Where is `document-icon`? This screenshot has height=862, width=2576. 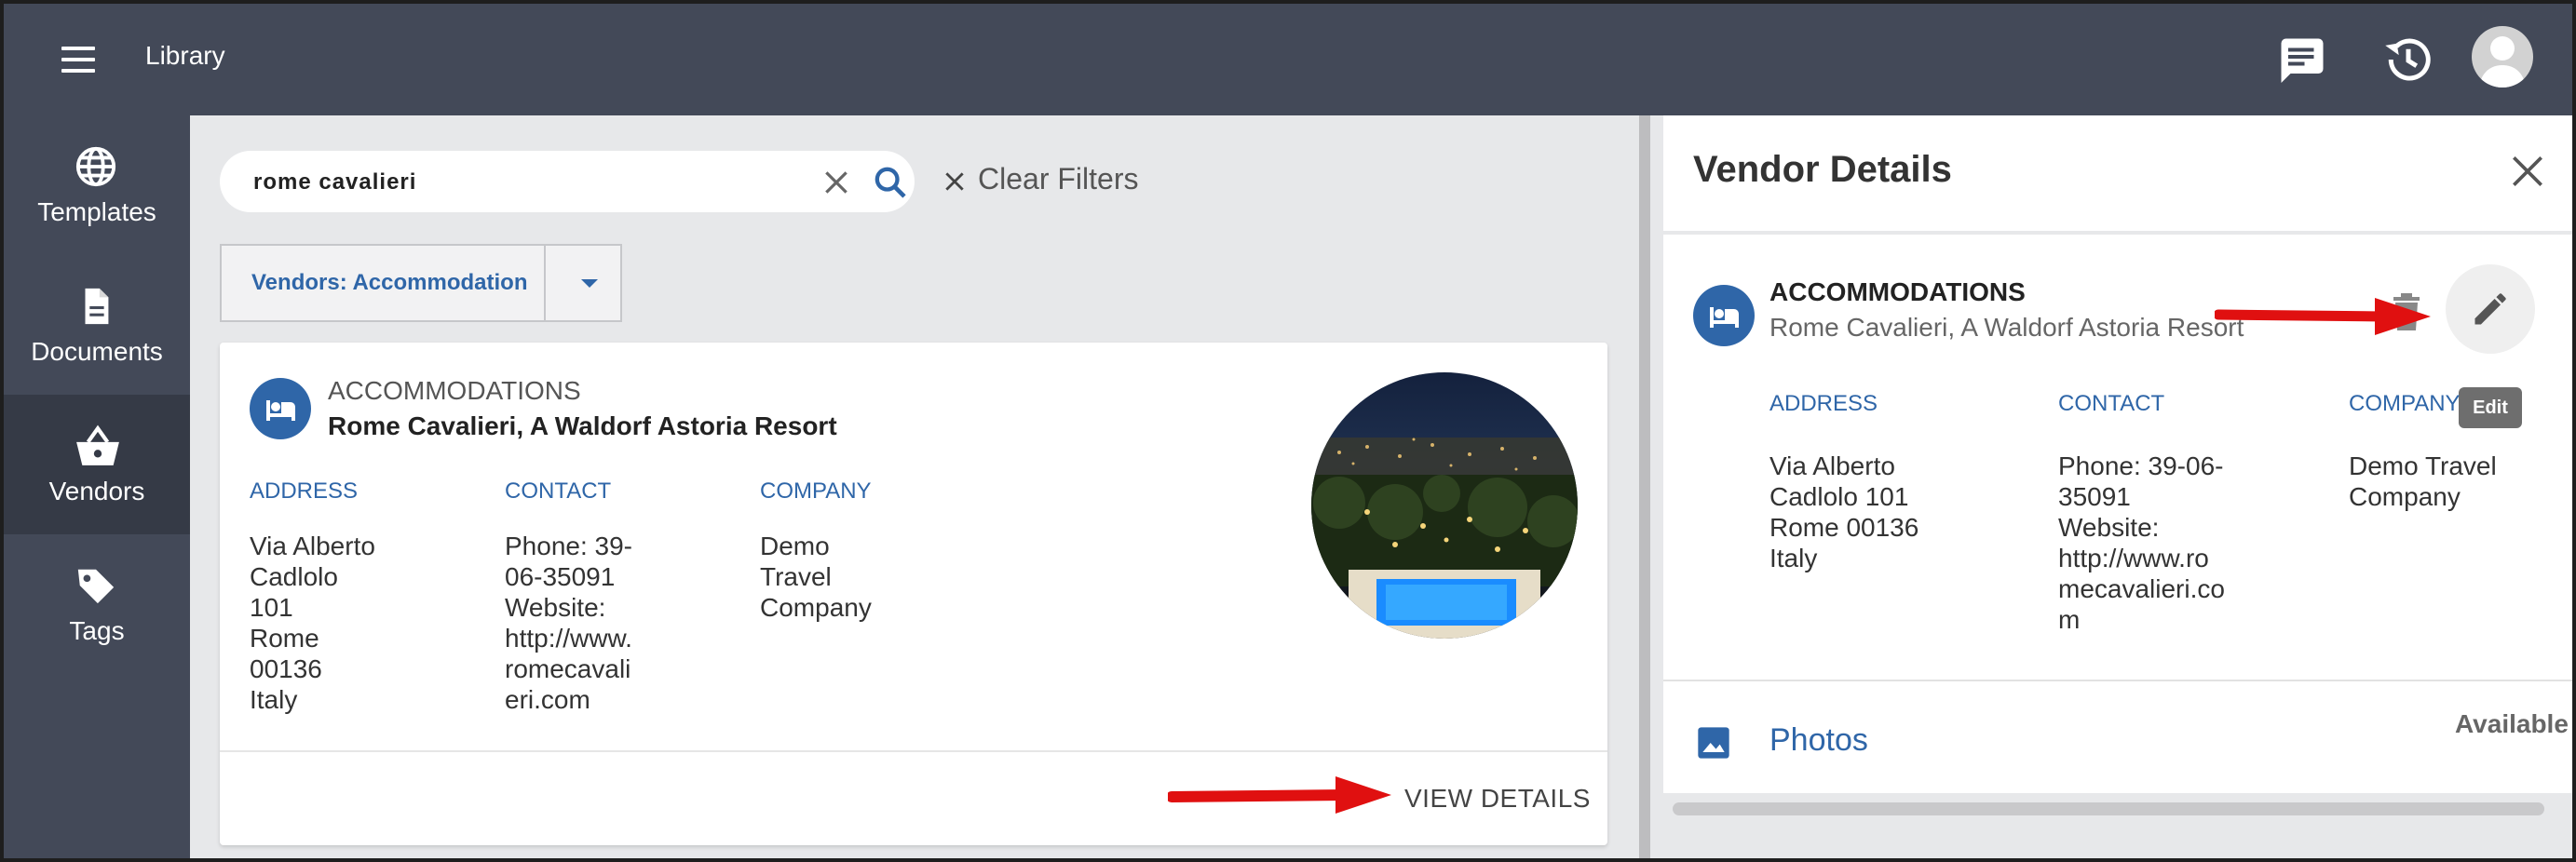
document-icon is located at coordinates (97, 306).